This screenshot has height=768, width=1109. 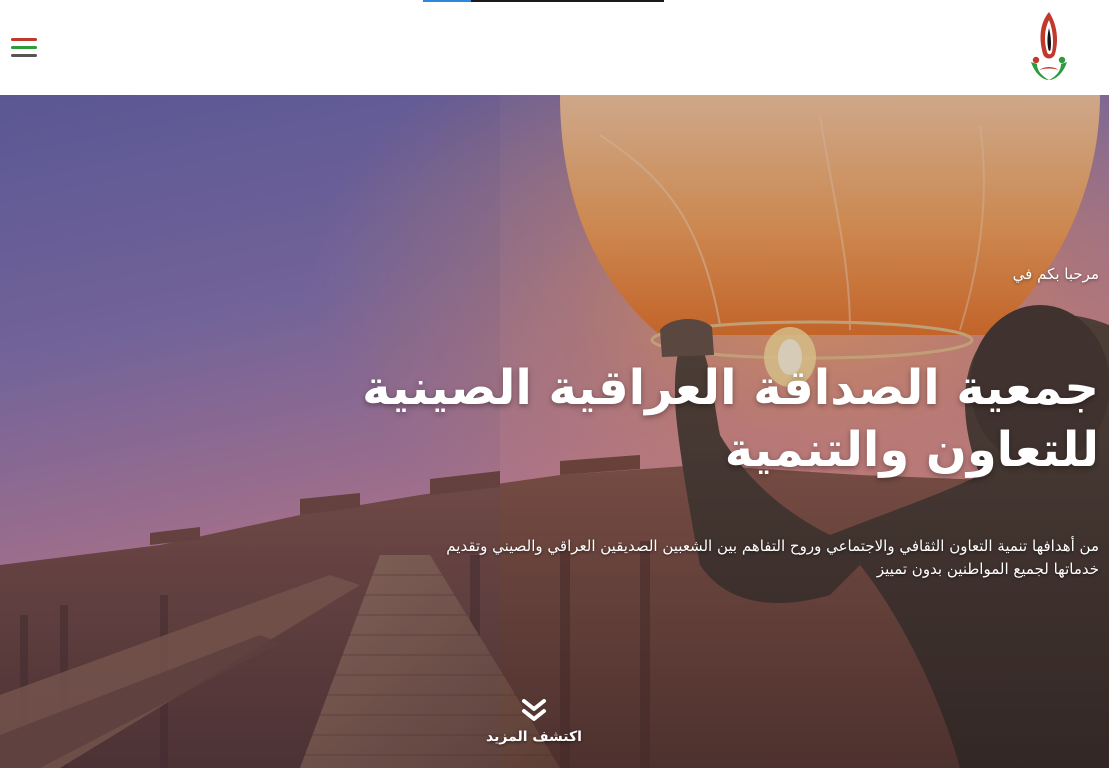 I want to click on scroll-progress-bar, so click(x=543, y=1).